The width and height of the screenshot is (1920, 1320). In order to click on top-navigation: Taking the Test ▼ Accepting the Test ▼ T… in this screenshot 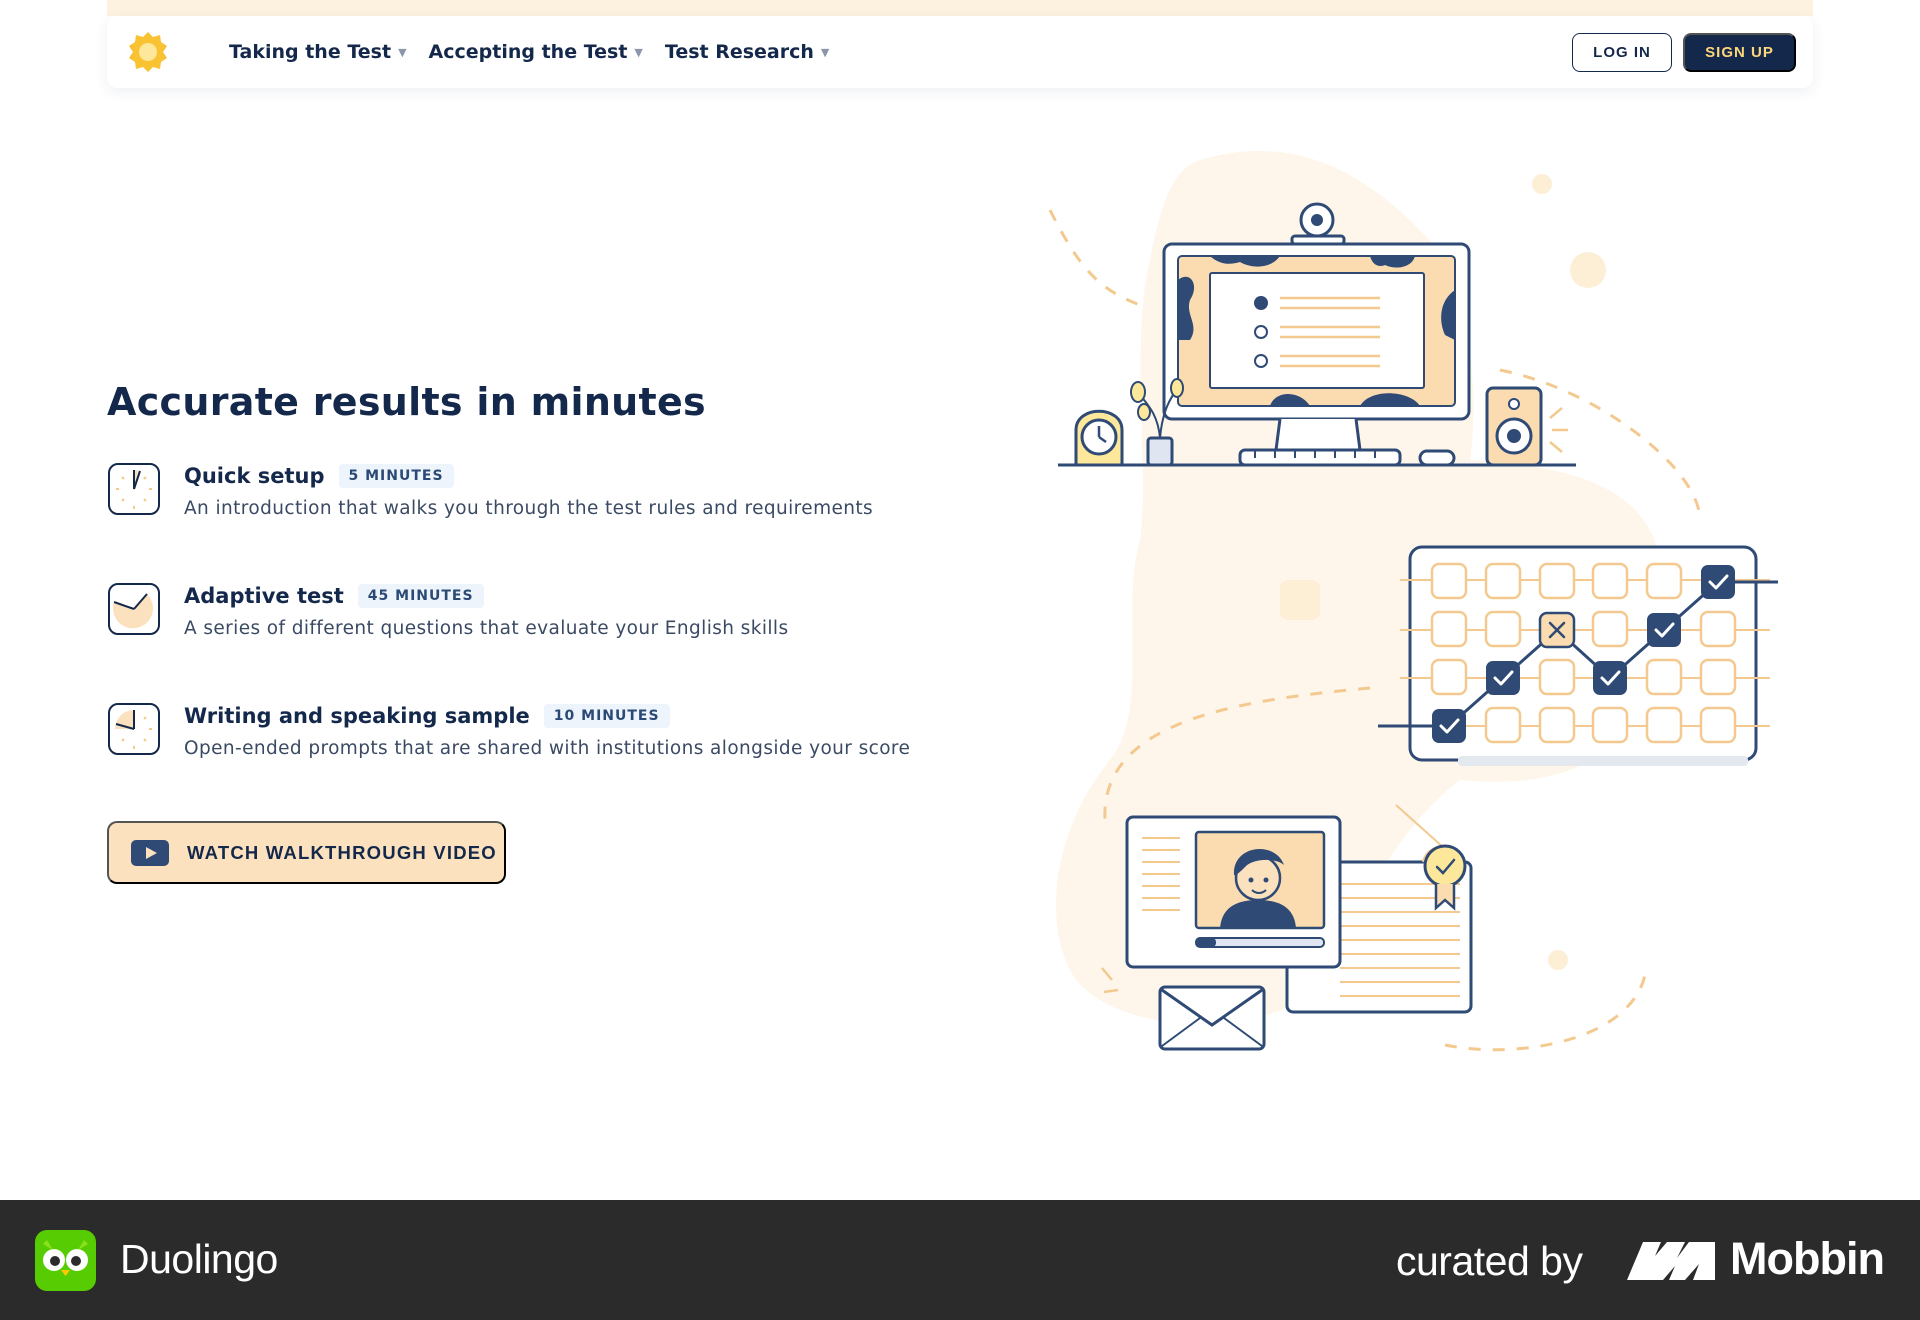, I will do `click(960, 52)`.